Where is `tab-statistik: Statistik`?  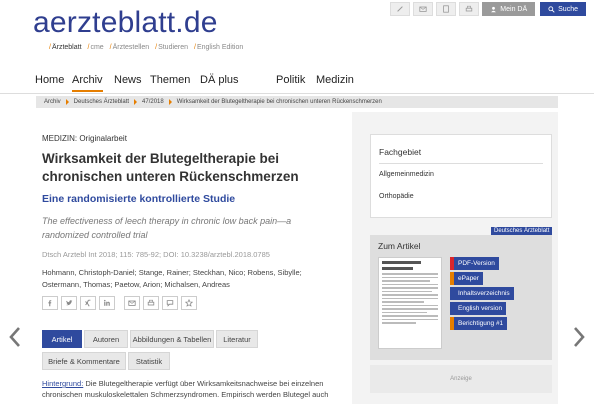 tab-statistik: Statistik is located at coordinates (149, 361).